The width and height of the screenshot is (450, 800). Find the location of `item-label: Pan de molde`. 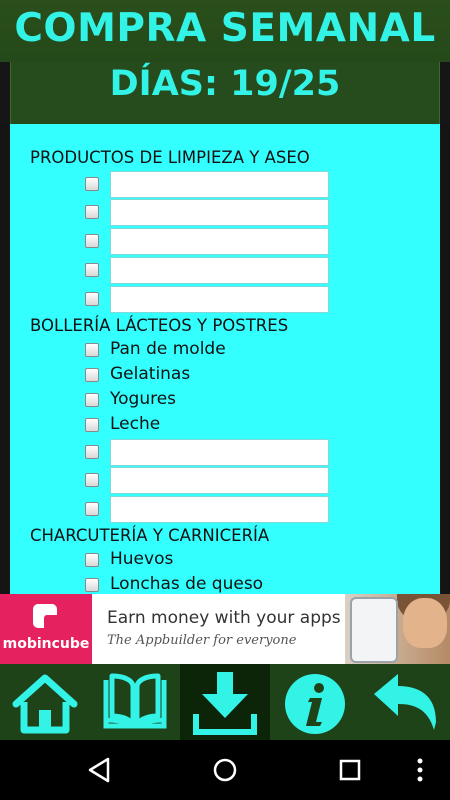

item-label: Pan de molde is located at coordinates (168, 349).